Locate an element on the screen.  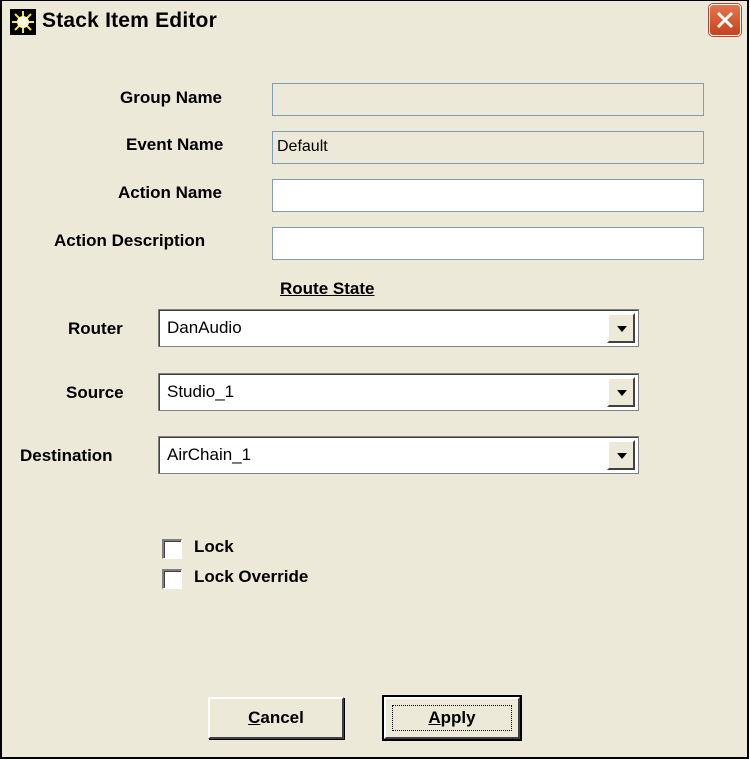
sun-burst-icon is located at coordinates (23, 22).